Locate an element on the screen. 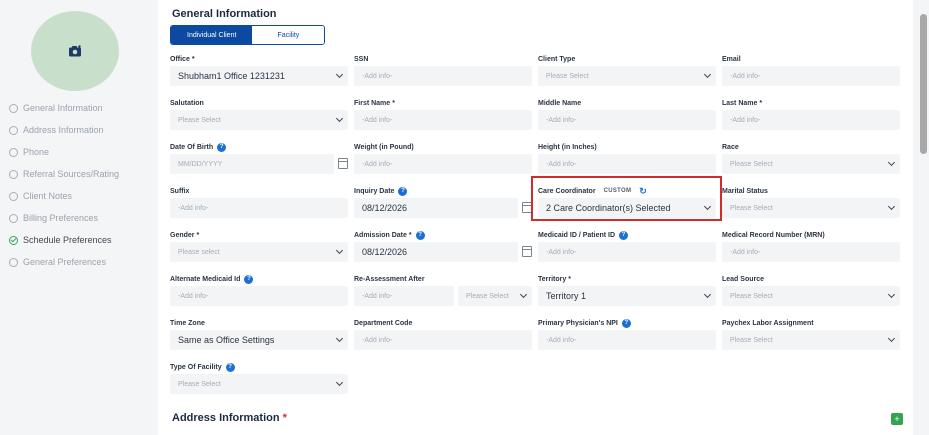  suffix-field: Suffix -Add info- is located at coordinates (259, 206).